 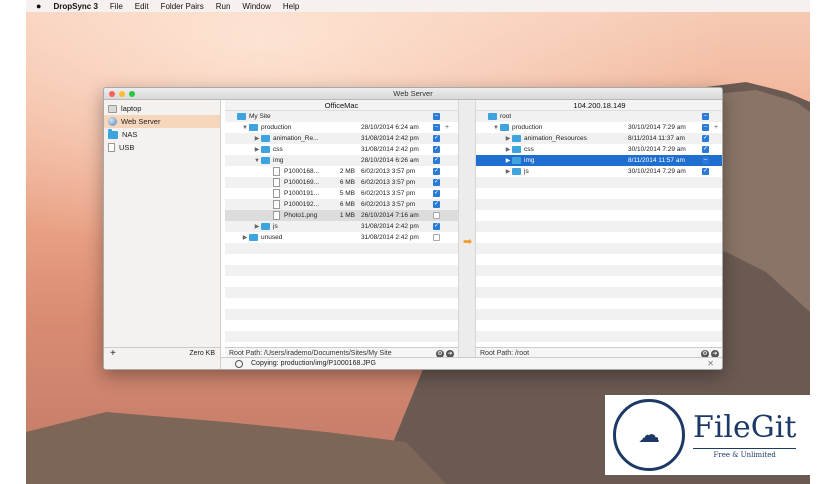 What do you see at coordinates (529, 149) in the screenshot?
I see `file-name: css` at bounding box center [529, 149].